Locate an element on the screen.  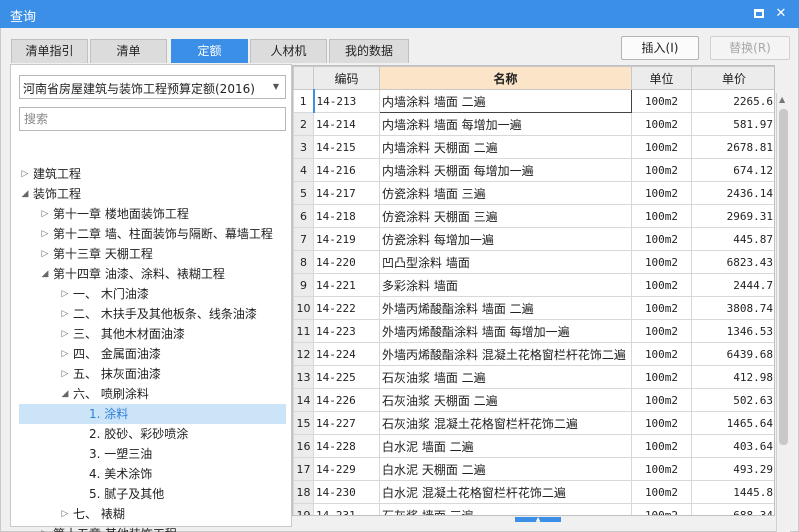
table-row: 16 14-228 白水泥 墙面 二遍 100m2 403.64 is located at coordinates (533, 446).